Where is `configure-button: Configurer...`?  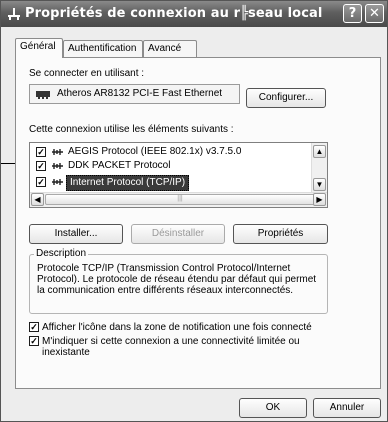
configure-button: Configurer... is located at coordinates (286, 98).